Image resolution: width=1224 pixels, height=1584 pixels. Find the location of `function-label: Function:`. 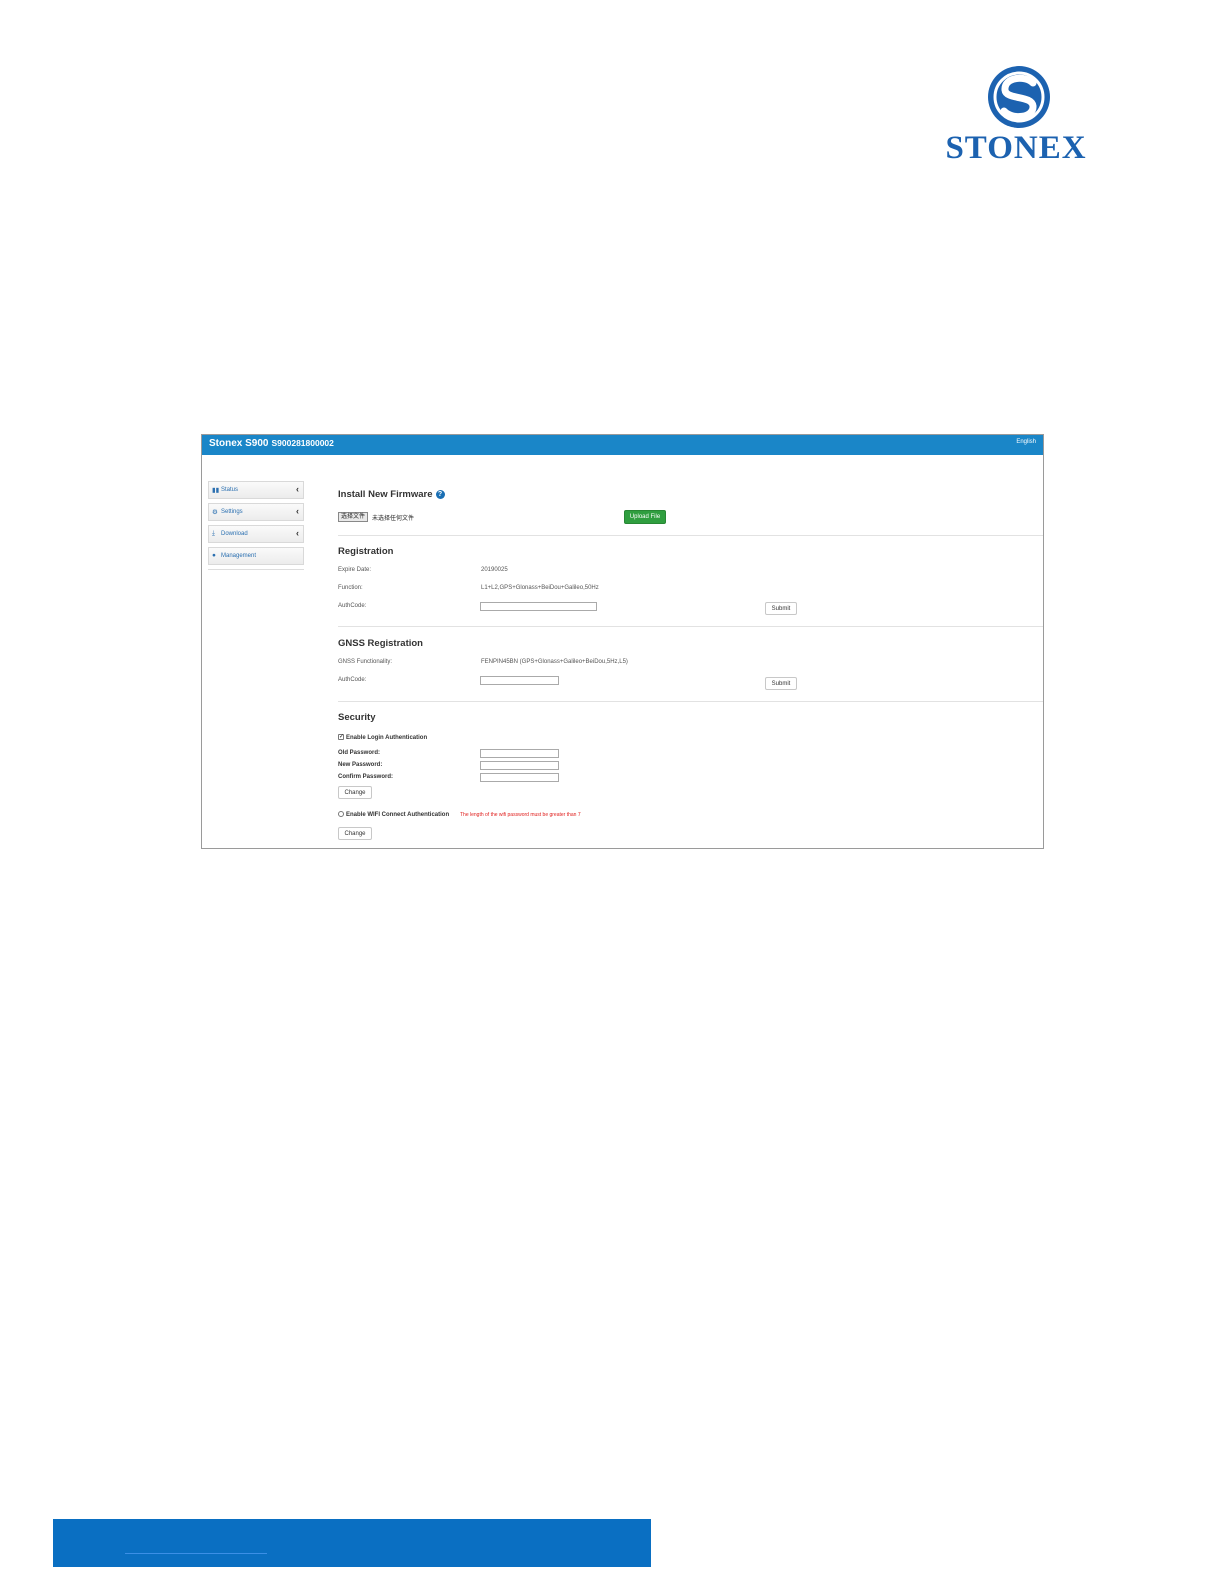

function-label: Function: is located at coordinates (350, 588).